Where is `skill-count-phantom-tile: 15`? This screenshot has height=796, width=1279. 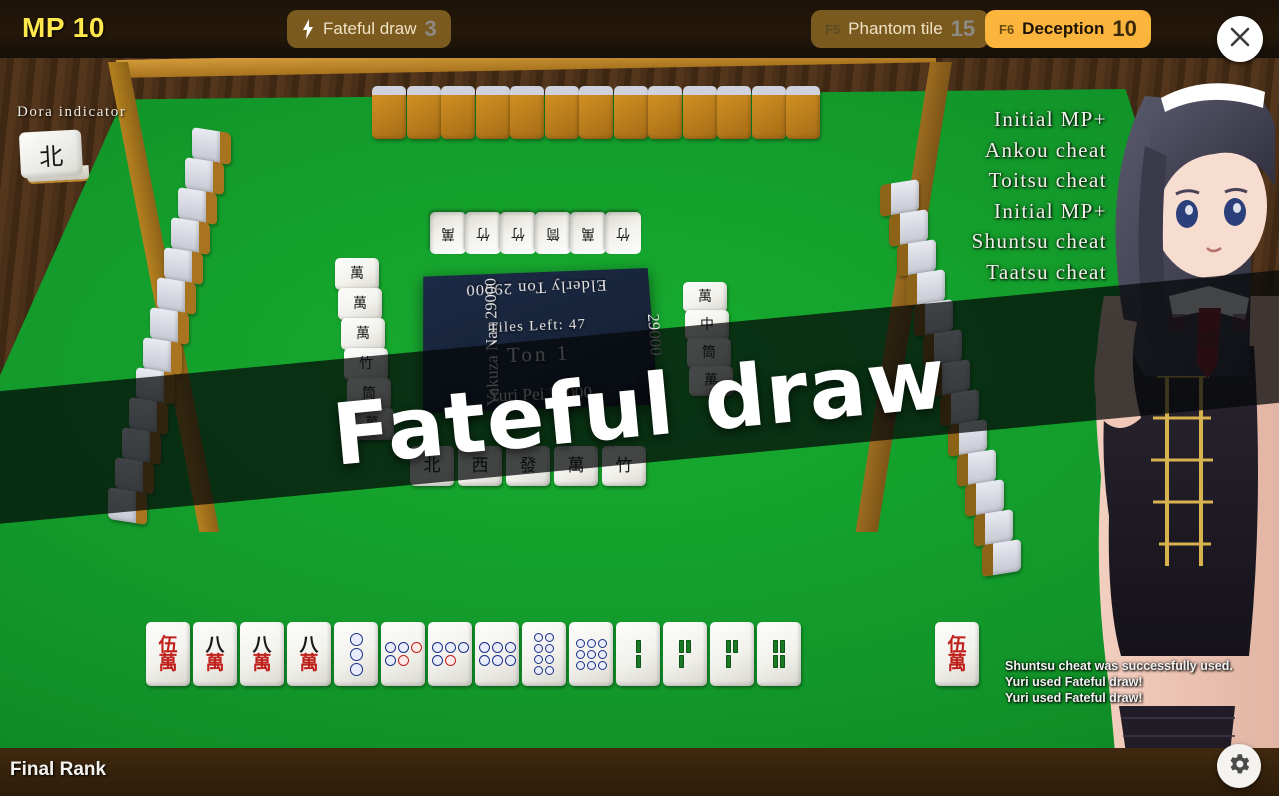 skill-count-phantom-tile: 15 is located at coordinates (963, 28).